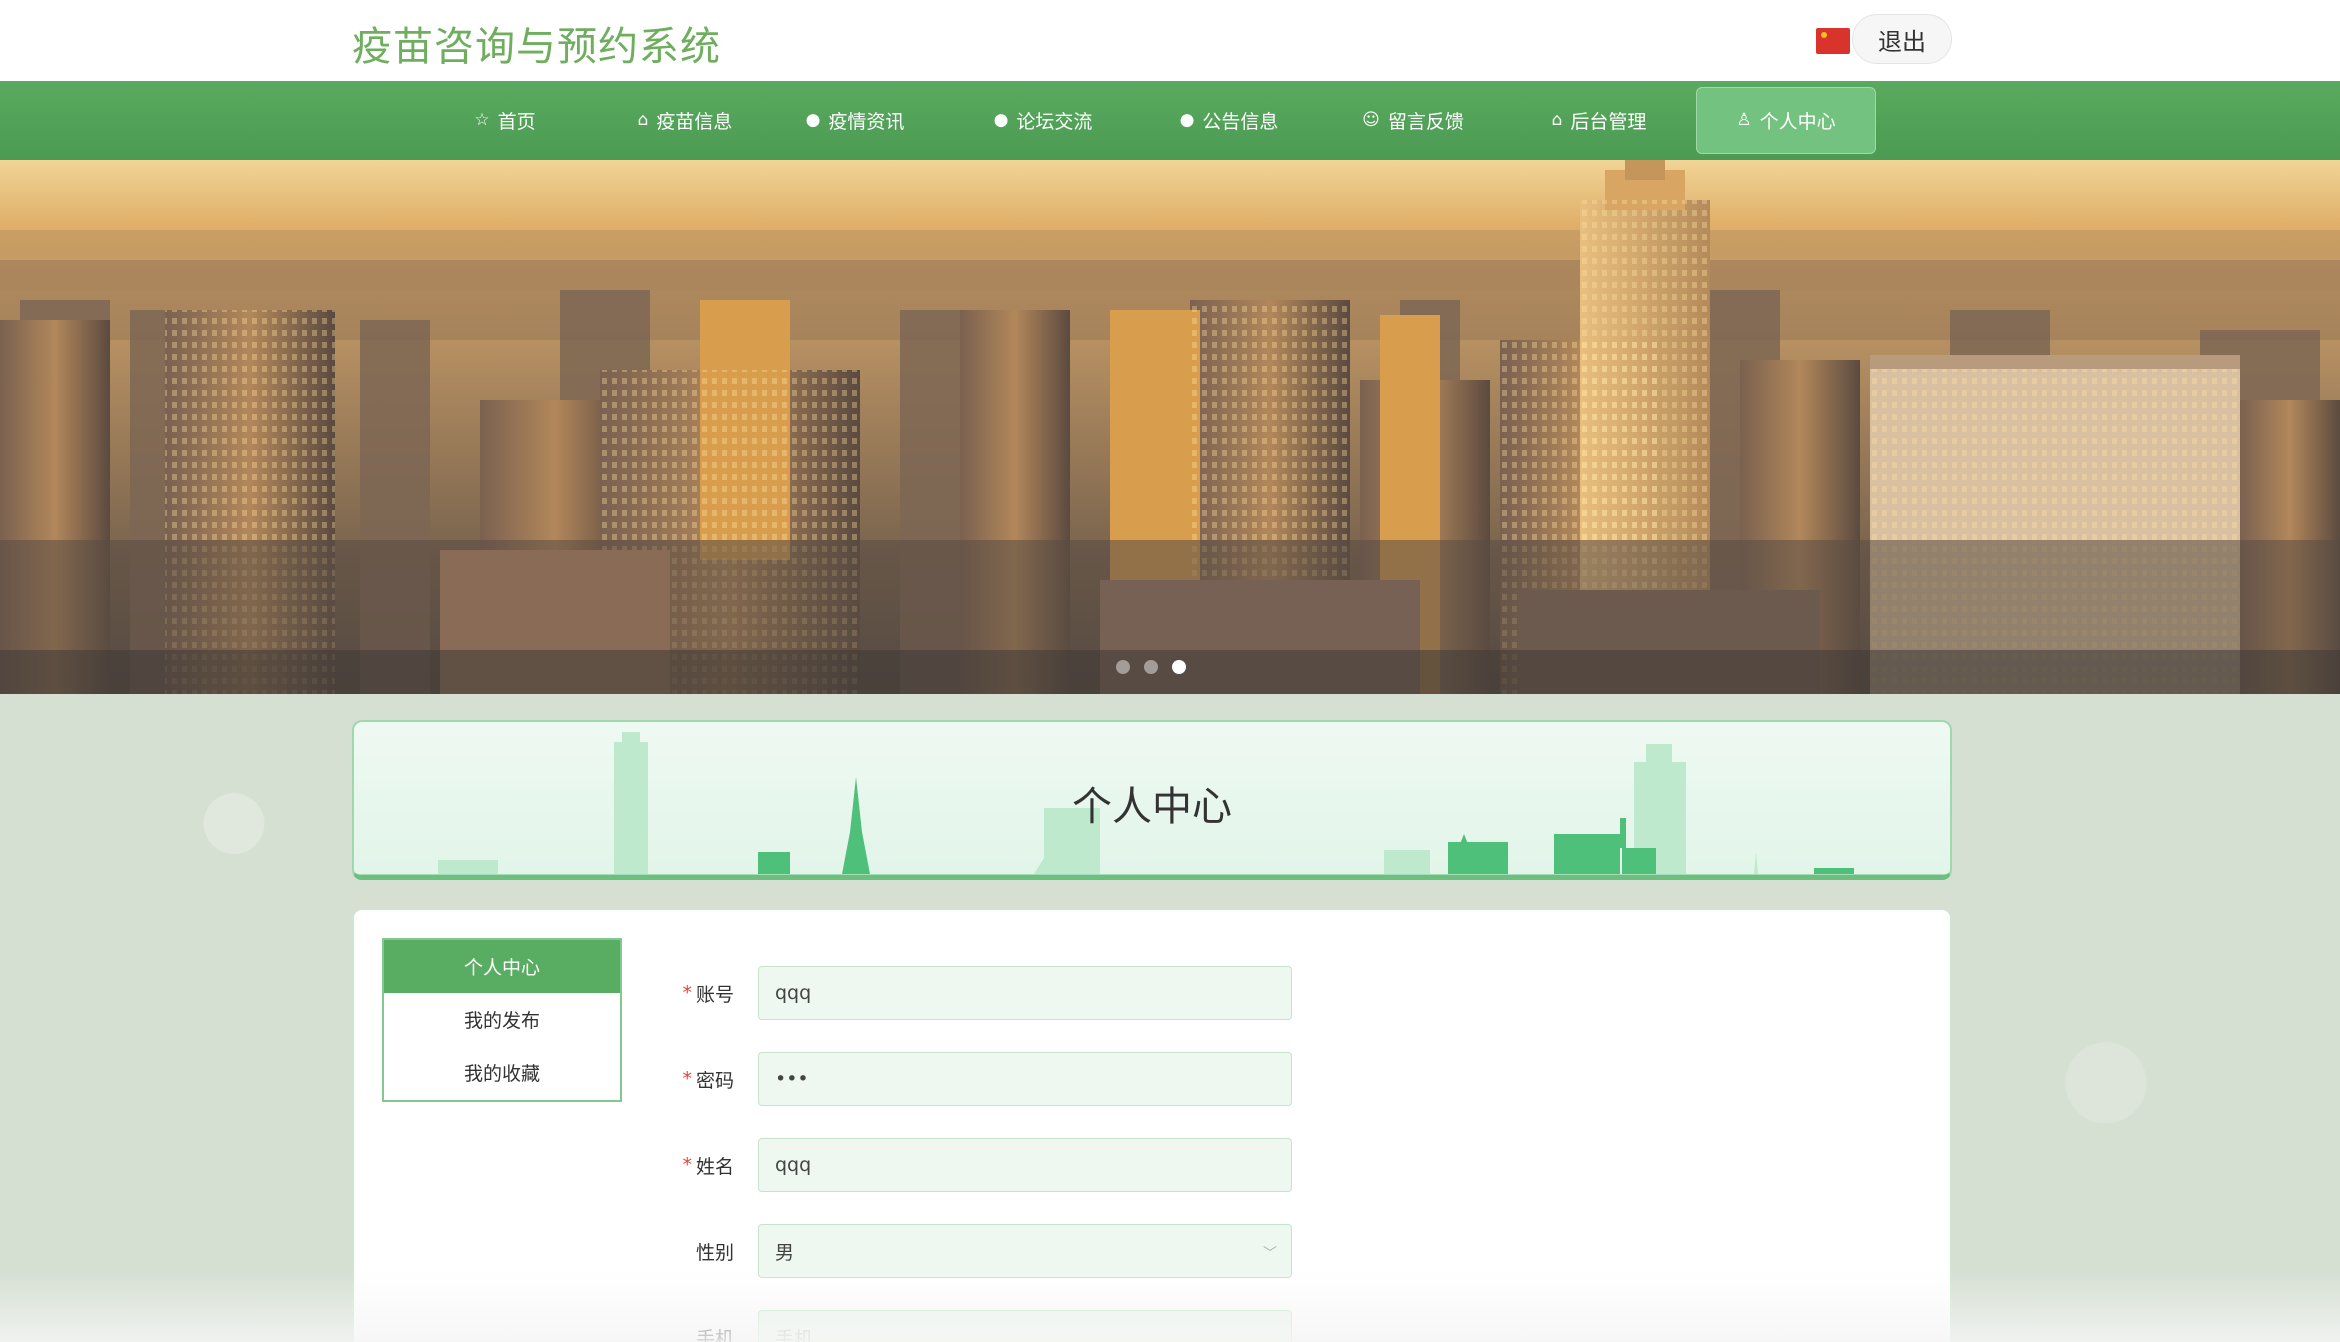 The image size is (2340, 1342). I want to click on gender-label-text: 性别, so click(714, 1252).